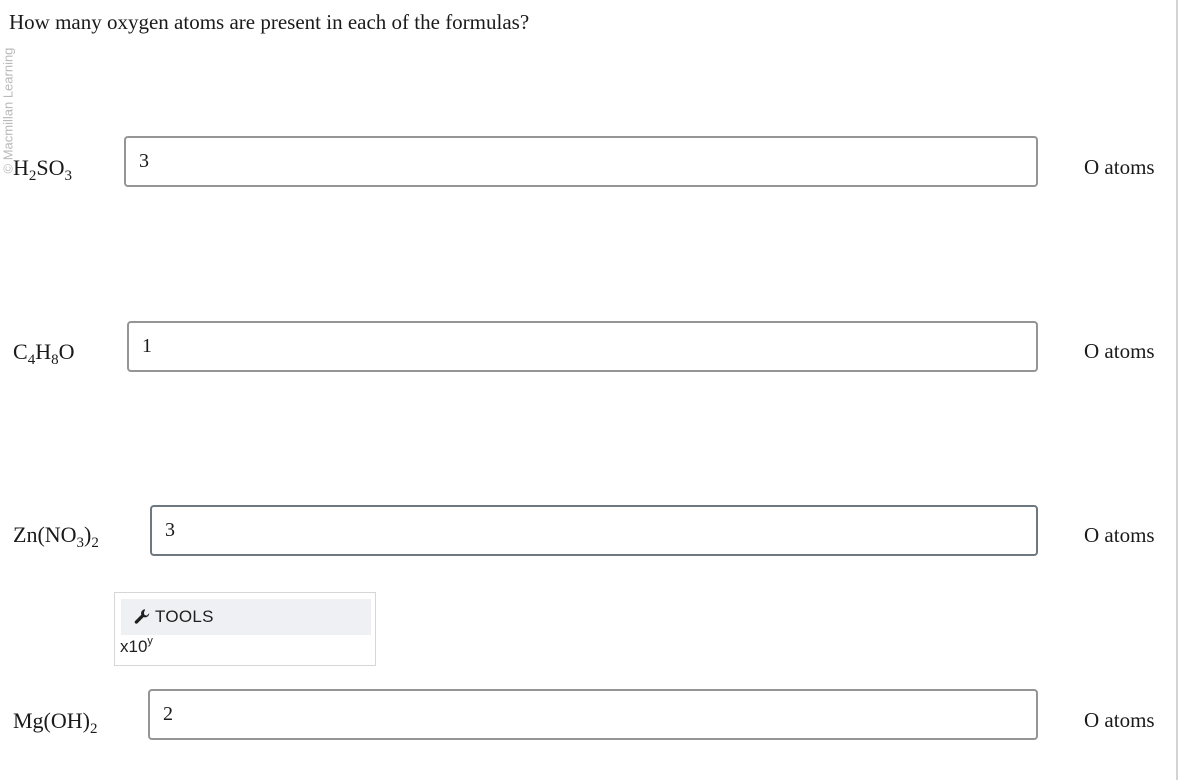 This screenshot has height=780, width=1178. What do you see at coordinates (594, 530) in the screenshot?
I see `answer-input-zn-no3-2: 3` at bounding box center [594, 530].